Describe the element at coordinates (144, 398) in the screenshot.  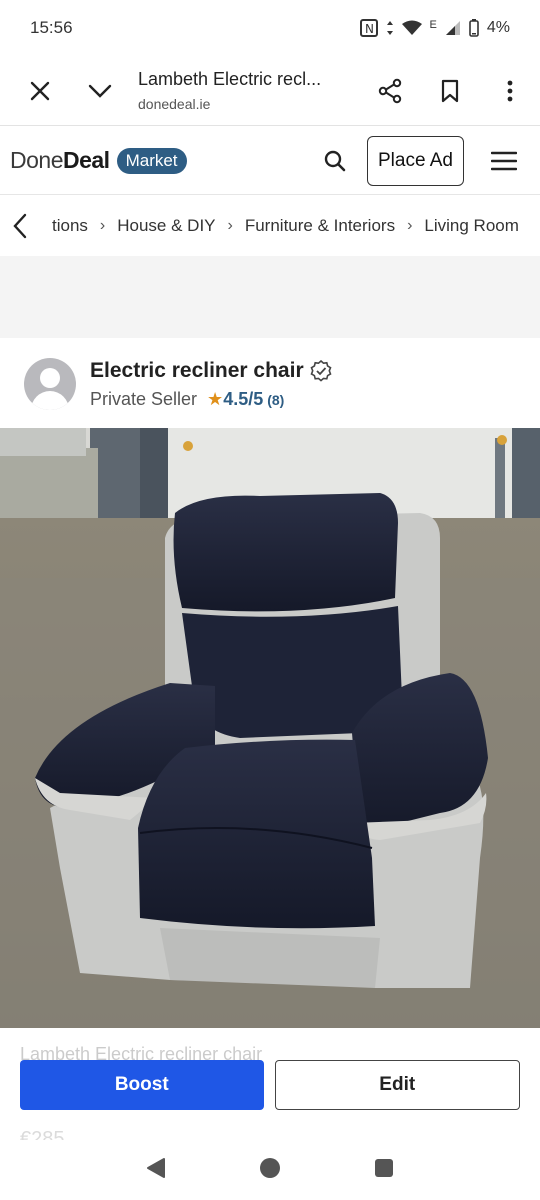
I see `seller-type: Private Seller` at that location.